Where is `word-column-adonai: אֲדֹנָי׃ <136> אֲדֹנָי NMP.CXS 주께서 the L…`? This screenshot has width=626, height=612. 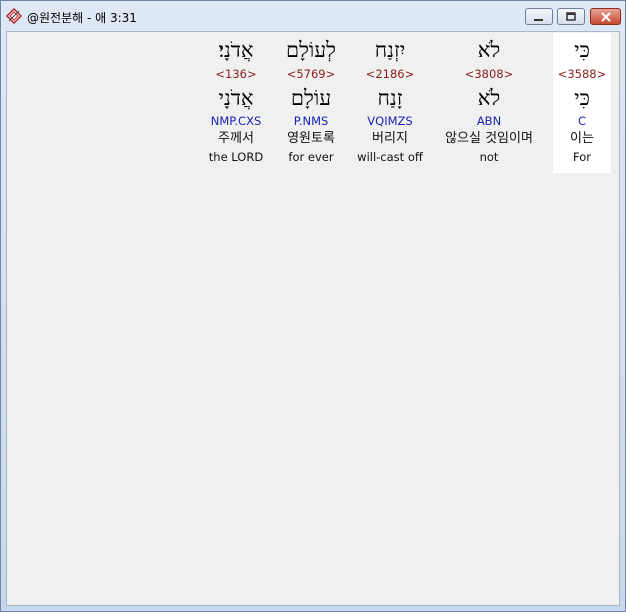 word-column-adonai: אֲדֹנָי׃ <136> אֲדֹנָי NMP.CXS 주께서 the L… is located at coordinates (236, 103).